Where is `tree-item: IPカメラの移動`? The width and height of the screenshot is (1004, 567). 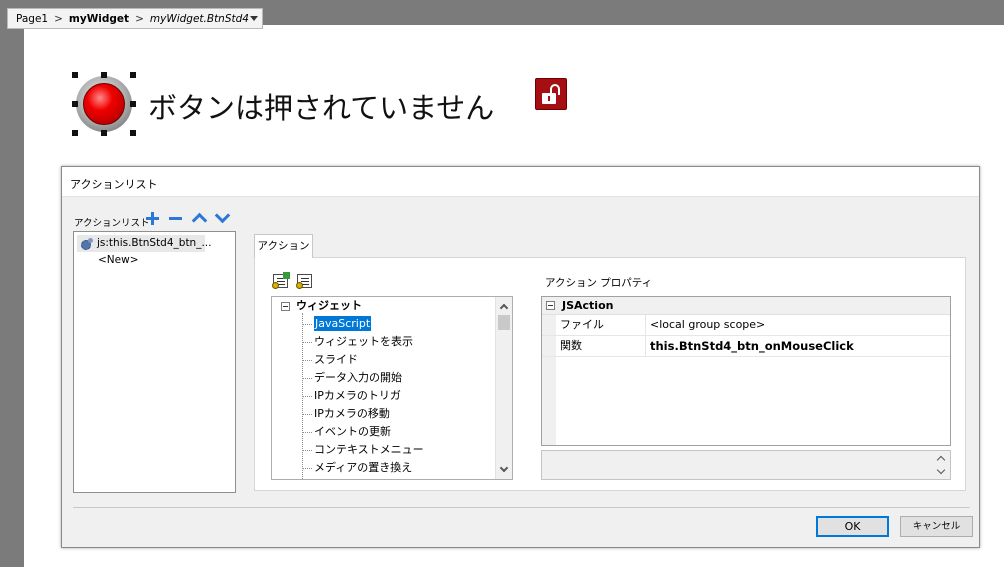
tree-item: IPカメラの移動 is located at coordinates (346, 414).